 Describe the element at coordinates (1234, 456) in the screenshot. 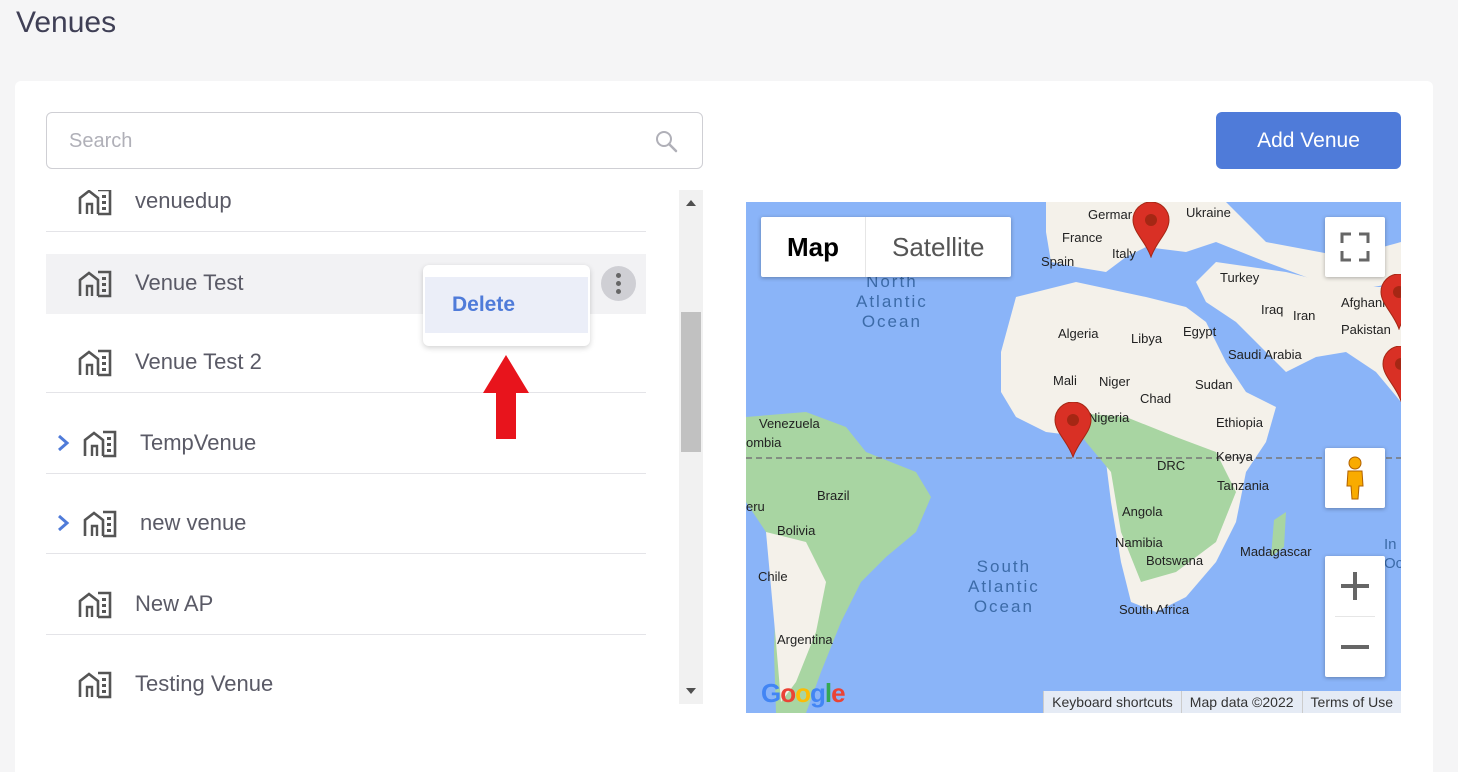

I see `map-label: Kenya` at that location.